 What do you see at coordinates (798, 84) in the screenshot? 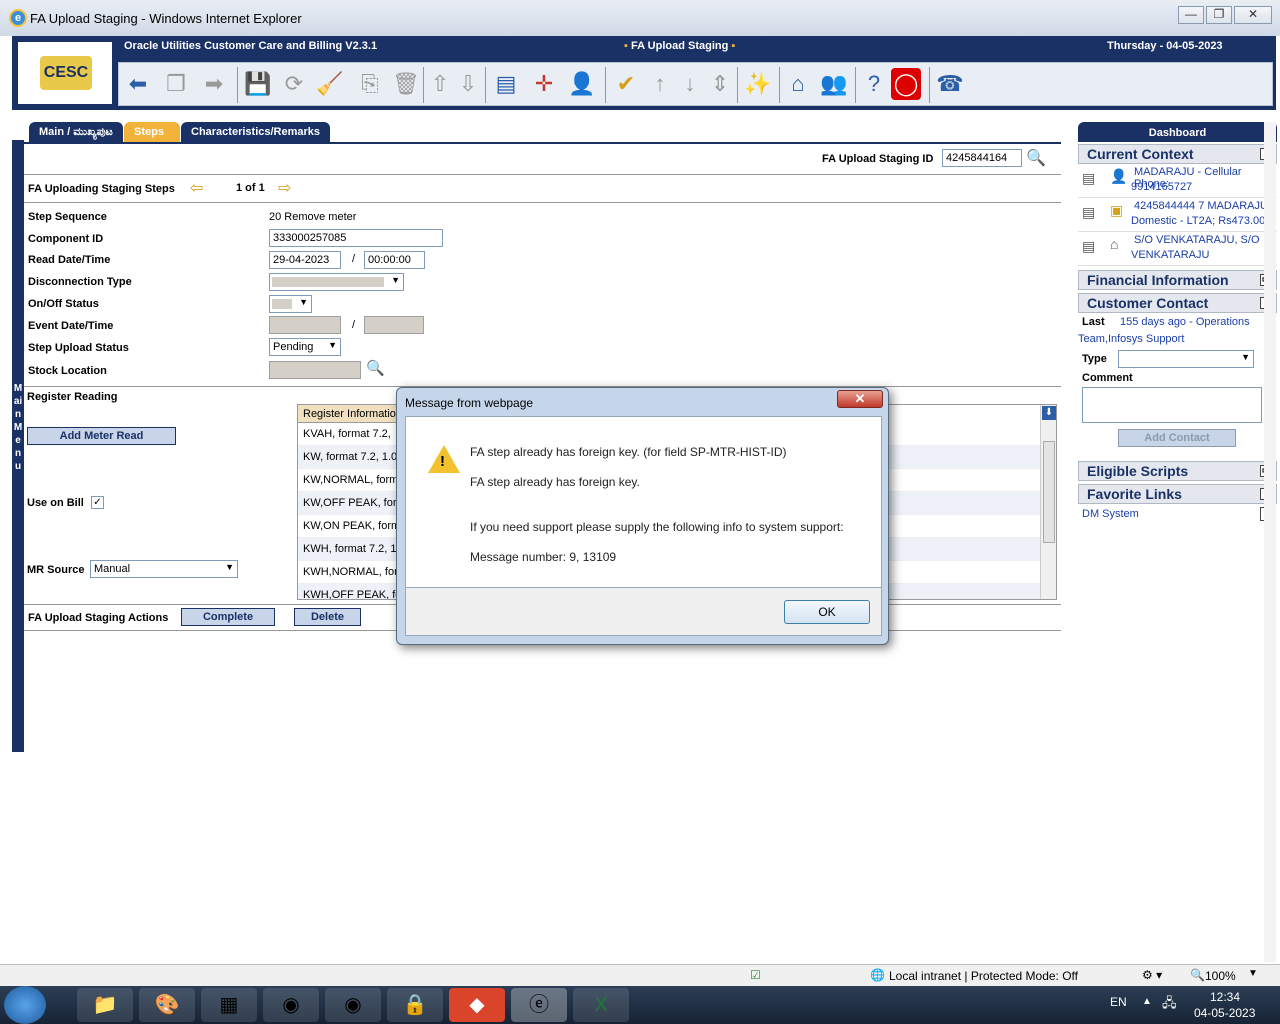
I see `home-icon: ⌂` at bounding box center [798, 84].